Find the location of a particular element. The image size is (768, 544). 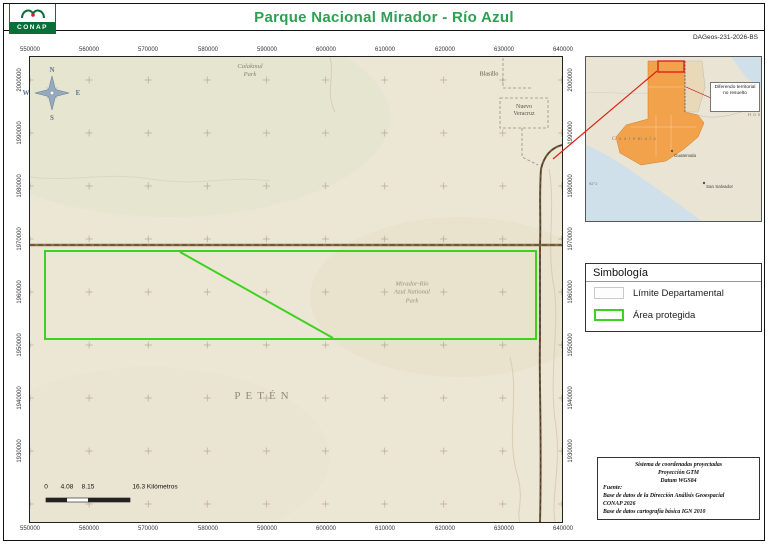

capital-city-dot is located at coordinates (672, 151).